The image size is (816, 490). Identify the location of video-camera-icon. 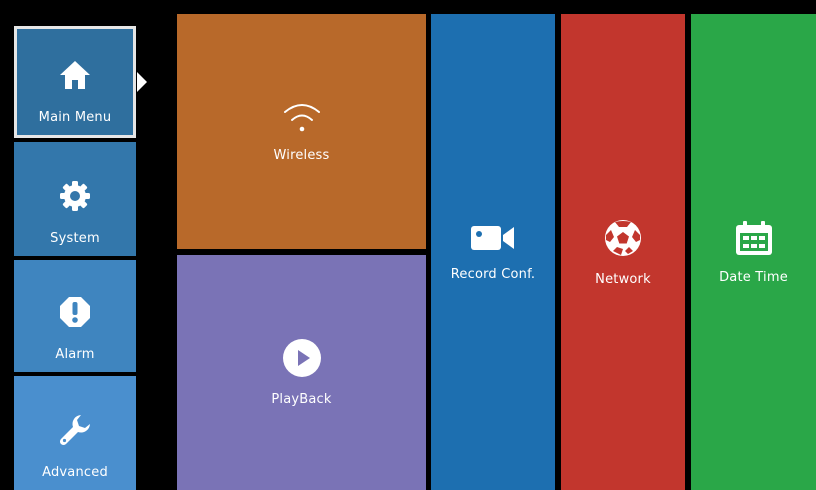
(493, 240).